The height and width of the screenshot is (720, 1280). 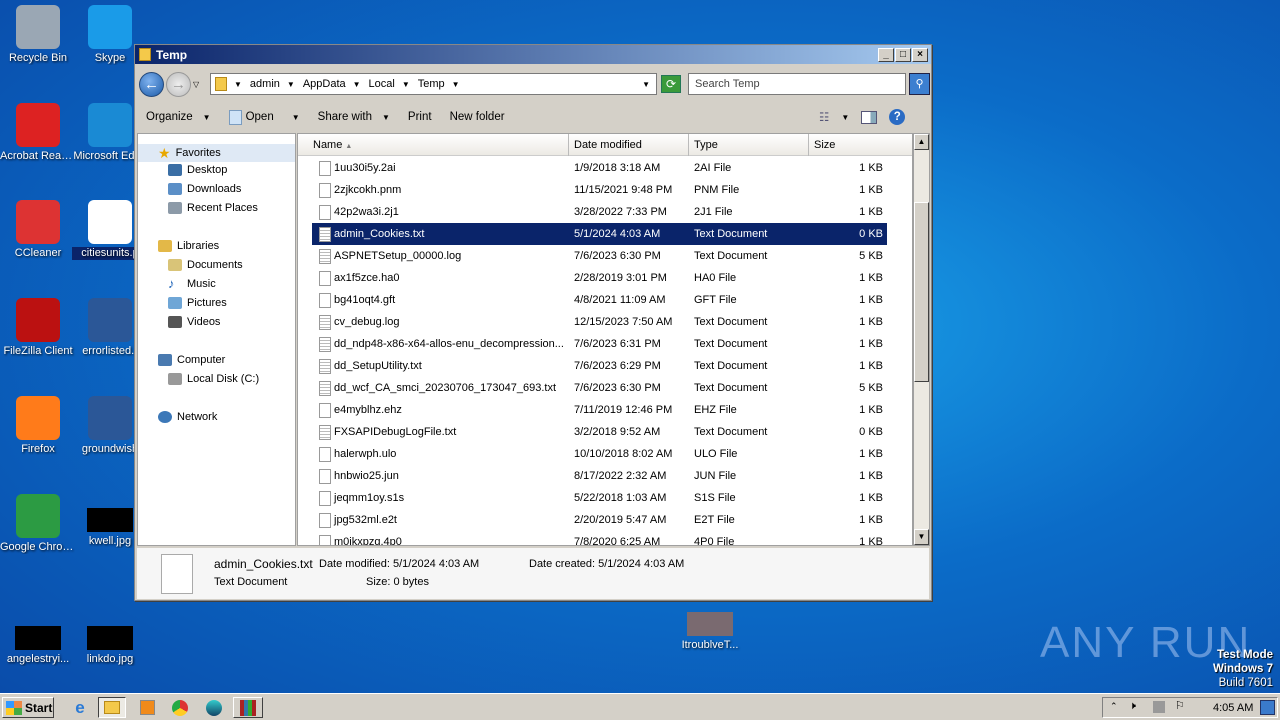 What do you see at coordinates (1267, 707) in the screenshot?
I see `show-desktop-button` at bounding box center [1267, 707].